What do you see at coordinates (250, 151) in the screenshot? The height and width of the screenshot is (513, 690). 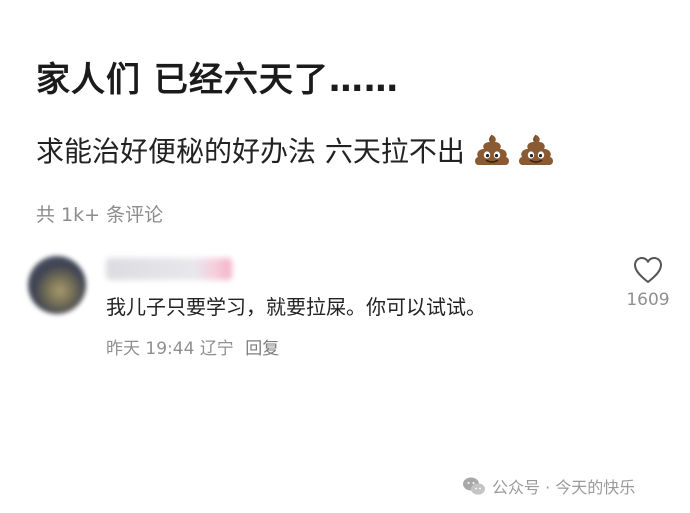 I see `post-body-text: 求能治好便秘的好办法 六天拉不出` at bounding box center [250, 151].